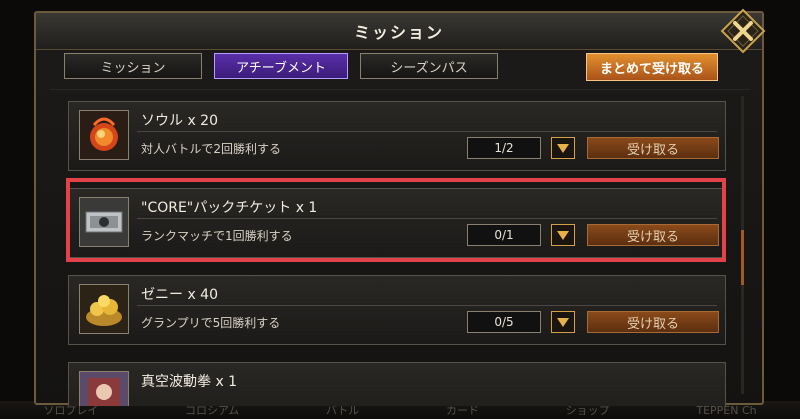 Image resolution: width=800 pixels, height=419 pixels. I want to click on reward-name: ゼニー x 40, so click(179, 295).